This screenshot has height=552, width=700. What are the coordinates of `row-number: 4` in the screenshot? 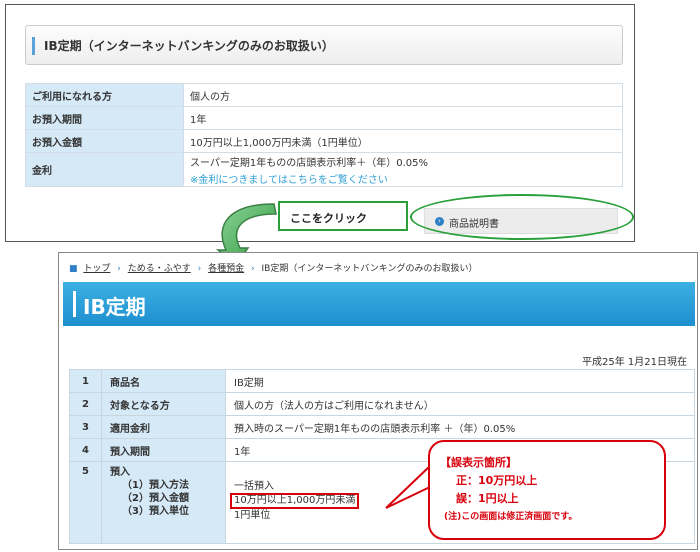 It's located at (85, 450).